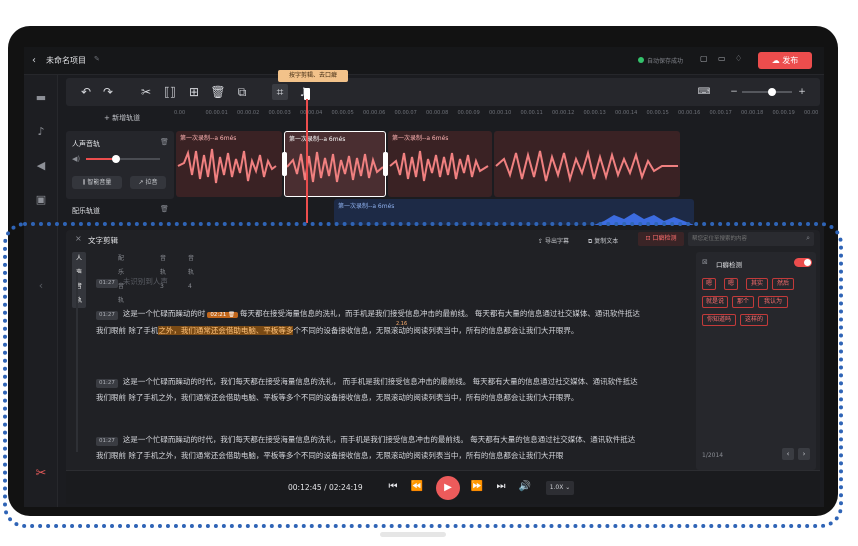 This screenshot has width=858, height=546. What do you see at coordinates (603, 241) in the screenshot?
I see `copy-text-button: ⧉ 复制文本` at bounding box center [603, 241].